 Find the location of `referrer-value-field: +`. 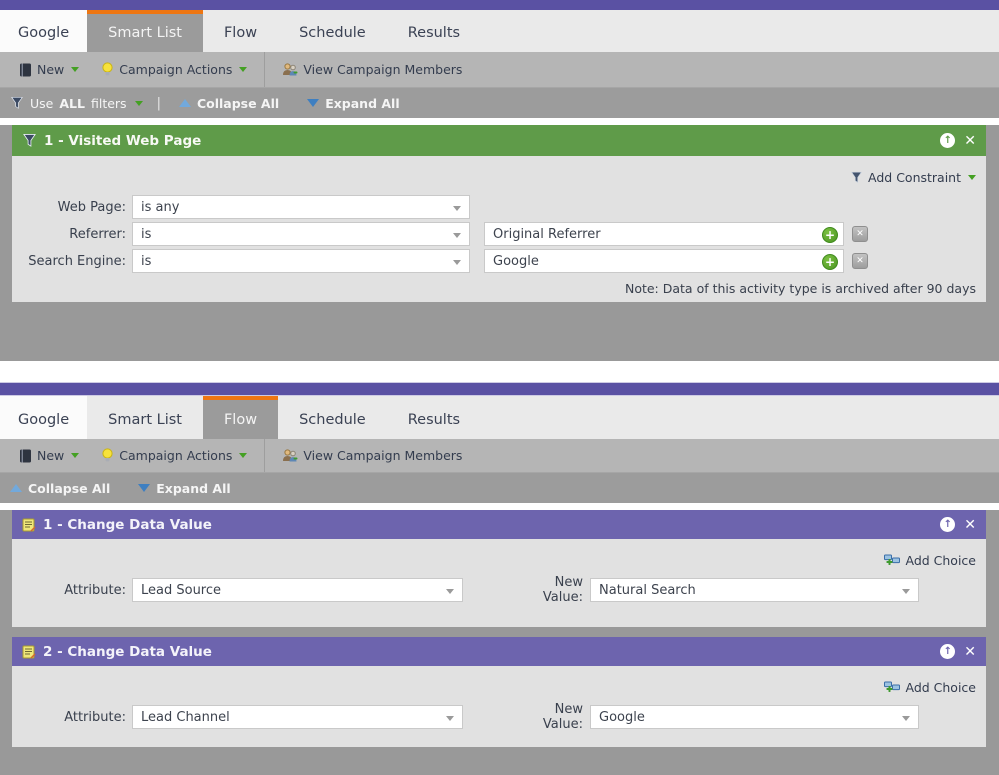

referrer-value-field: + is located at coordinates (664, 234).